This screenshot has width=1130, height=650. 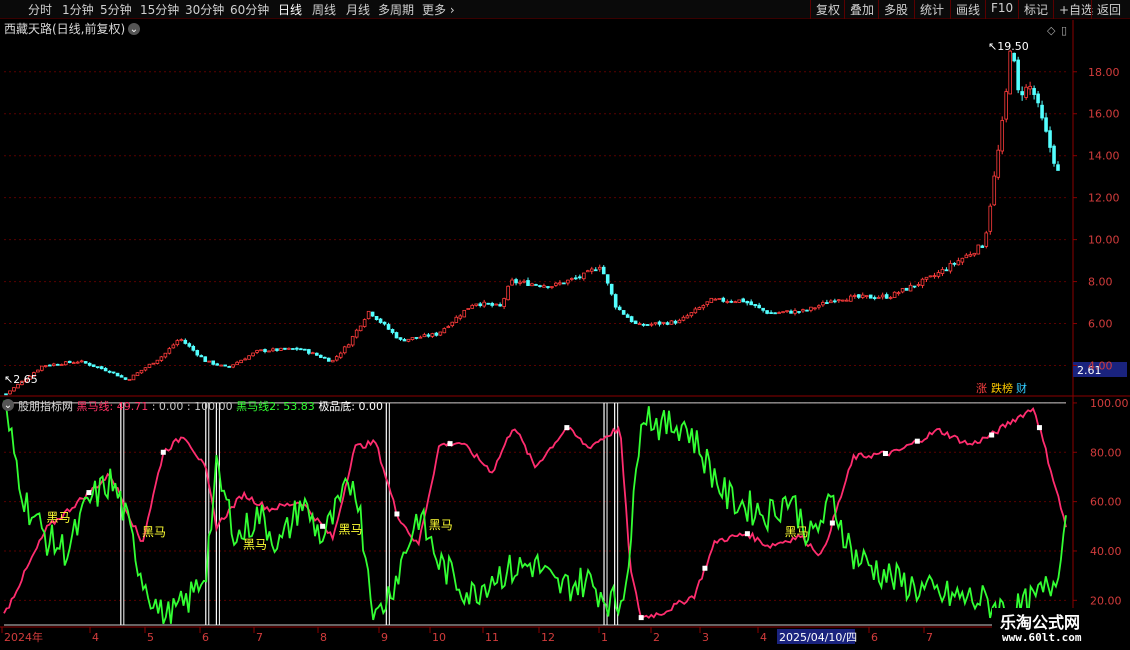 What do you see at coordinates (604, 637) in the screenshot?
I see `x-axis-label-10: 1` at bounding box center [604, 637].